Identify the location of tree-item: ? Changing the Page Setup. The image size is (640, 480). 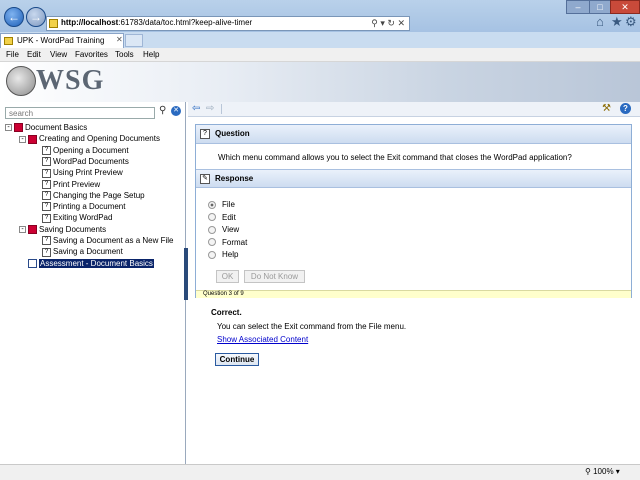
(89, 195).